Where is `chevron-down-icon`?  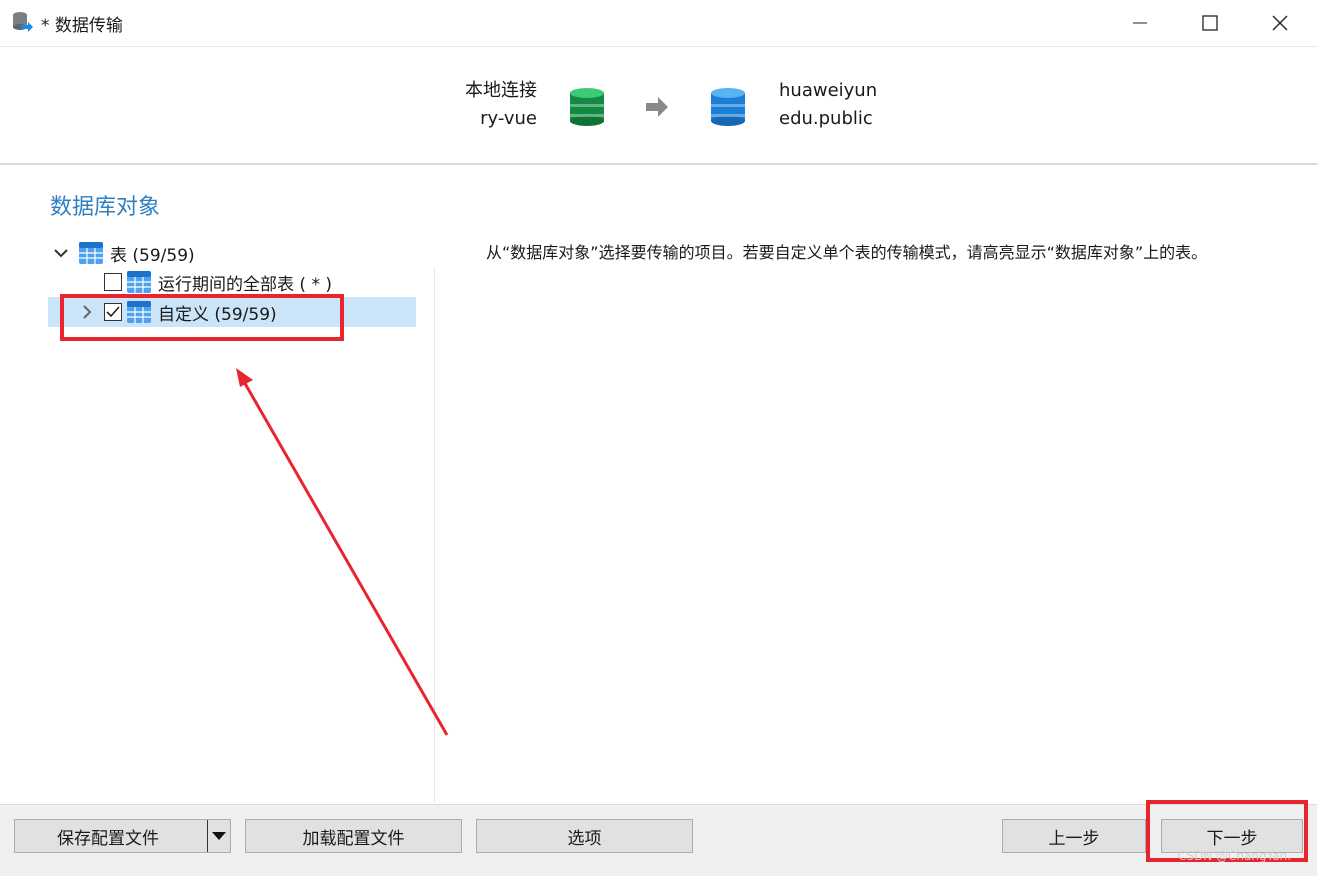 chevron-down-icon is located at coordinates (61, 253).